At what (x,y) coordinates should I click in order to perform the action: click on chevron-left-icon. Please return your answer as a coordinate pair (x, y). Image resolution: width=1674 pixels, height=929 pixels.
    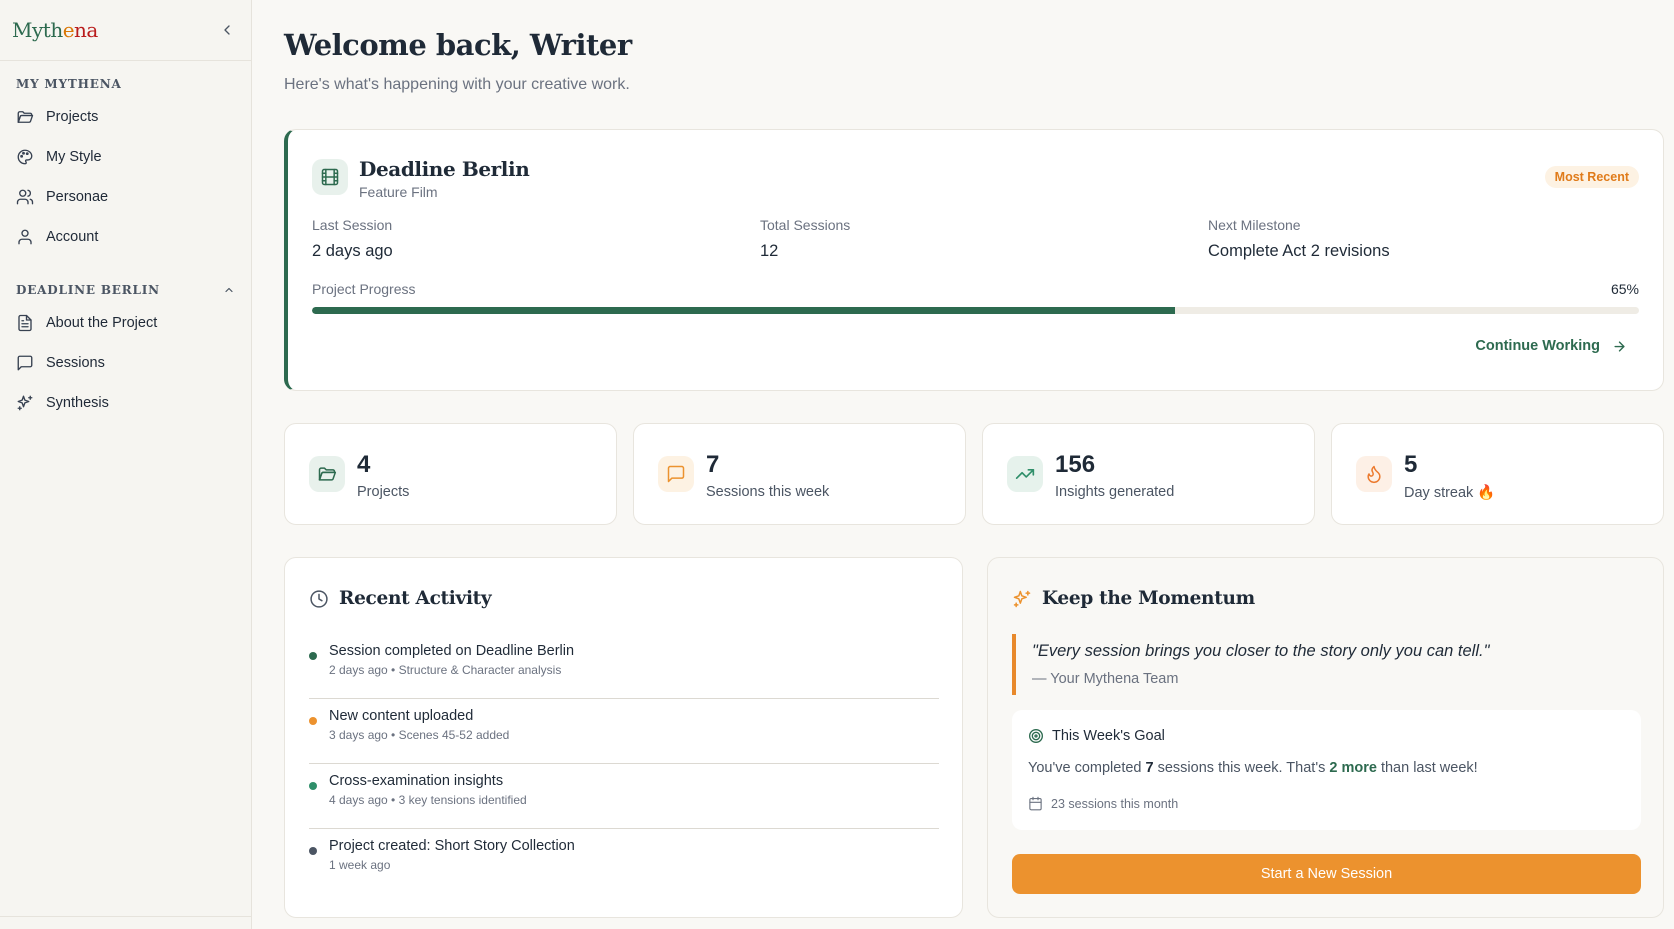
    Looking at the image, I should click on (227, 30).